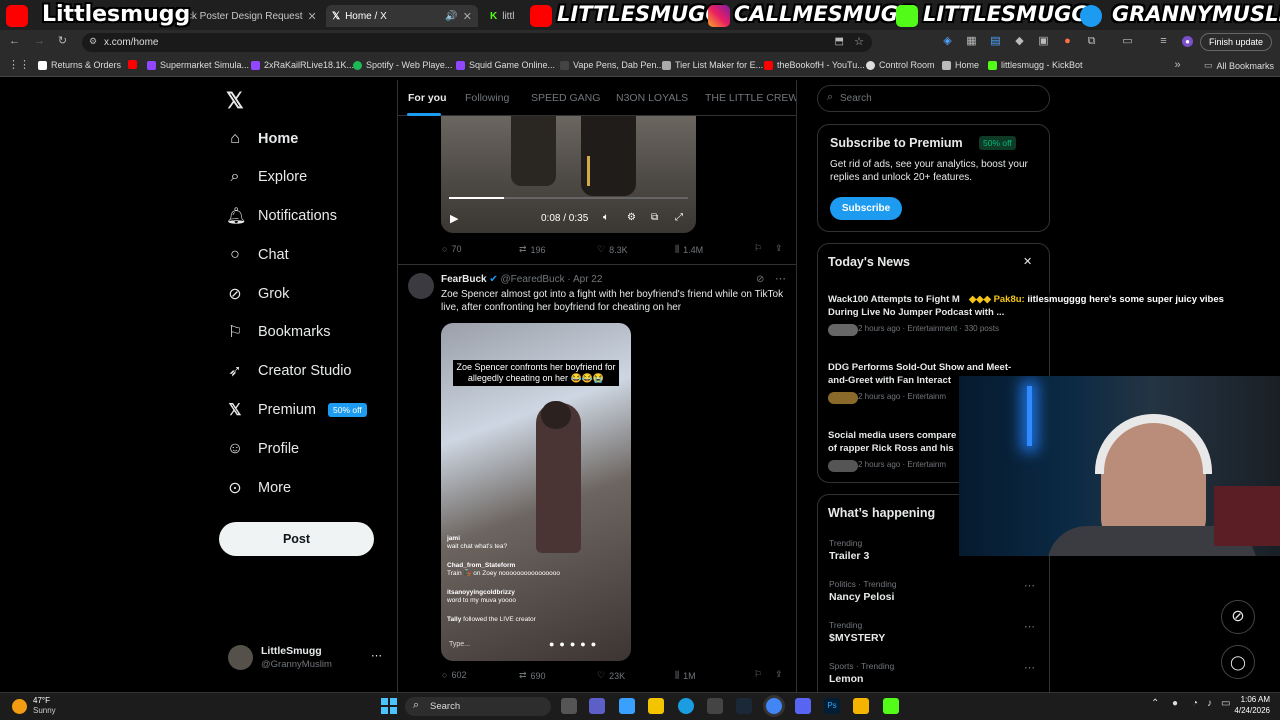 Image resolution: width=1280 pixels, height=720 pixels. Describe the element at coordinates (947, 41) in the screenshot. I see `extension-icon: ◈` at that location.